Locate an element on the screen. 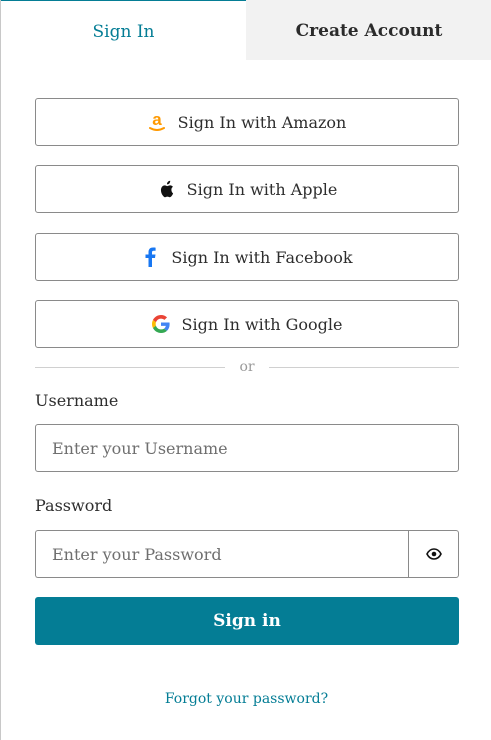 The height and width of the screenshot is (740, 491). sign-in-with-google-label: Sign In with Google is located at coordinates (262, 324).